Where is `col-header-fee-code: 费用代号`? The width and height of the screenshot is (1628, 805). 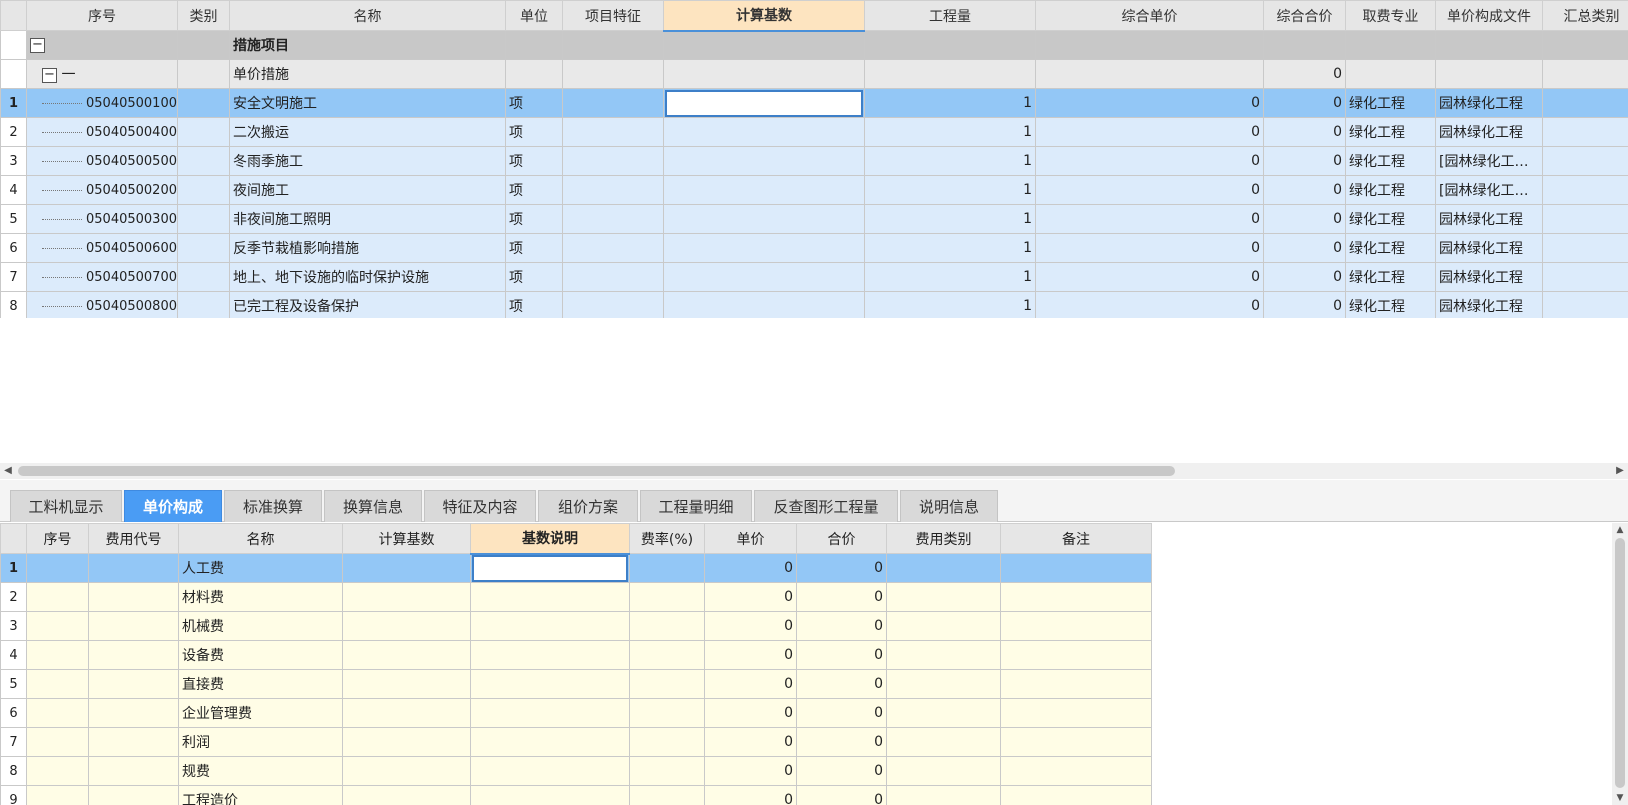
col-header-fee-code: 费用代号 is located at coordinates (133, 538).